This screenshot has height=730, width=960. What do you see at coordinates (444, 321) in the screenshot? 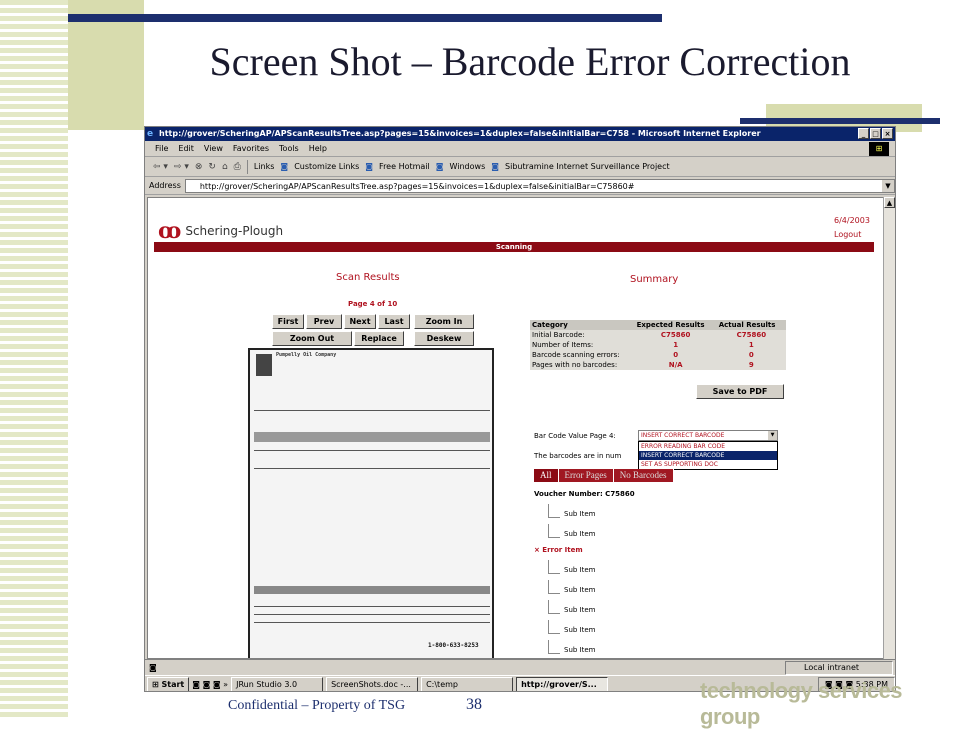
I see `zoom-in-button: Zoom In` at bounding box center [444, 321].